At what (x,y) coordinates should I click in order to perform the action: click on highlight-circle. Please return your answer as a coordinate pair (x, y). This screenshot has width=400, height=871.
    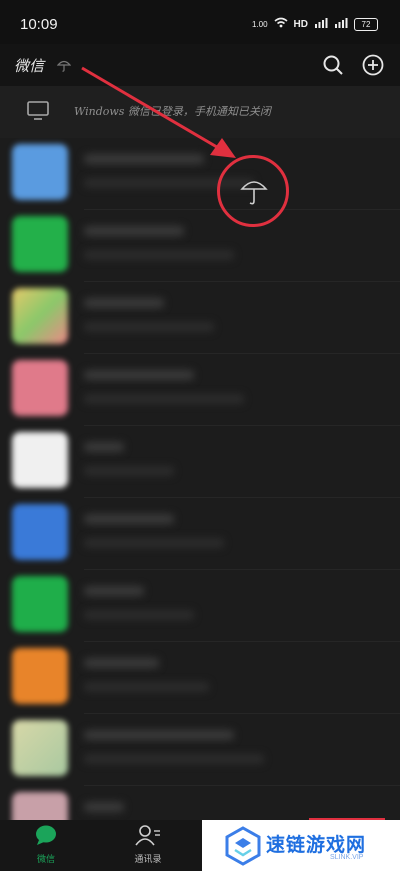
    Looking at the image, I should click on (253, 191).